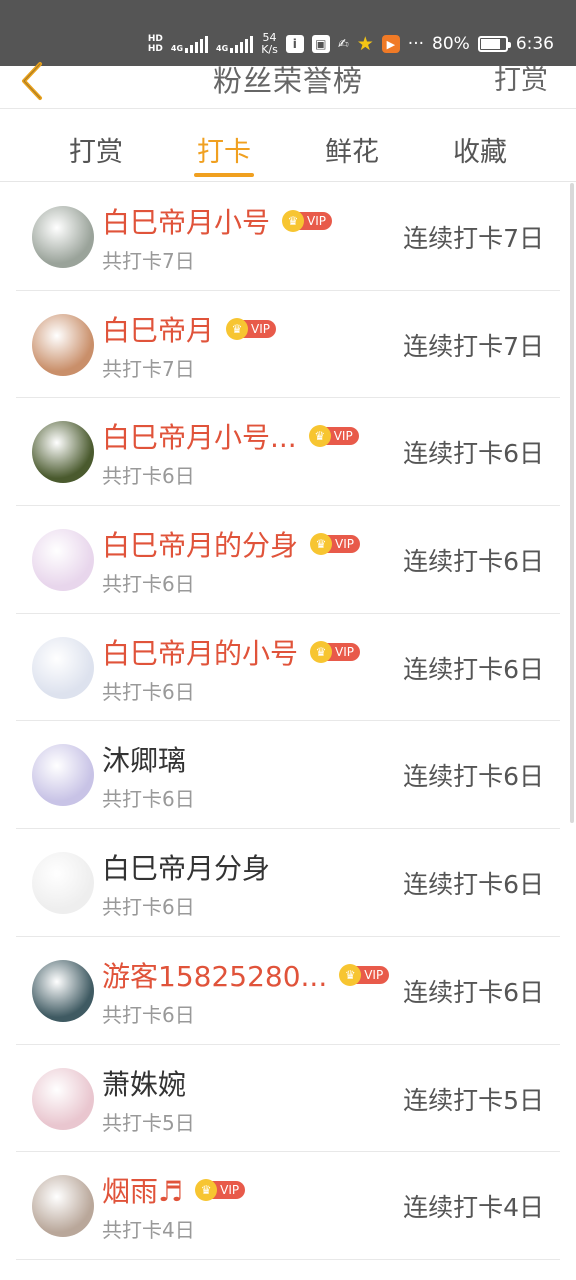  What do you see at coordinates (155, 44) in the screenshot?
I see `hd-icon: HD HD` at bounding box center [155, 44].